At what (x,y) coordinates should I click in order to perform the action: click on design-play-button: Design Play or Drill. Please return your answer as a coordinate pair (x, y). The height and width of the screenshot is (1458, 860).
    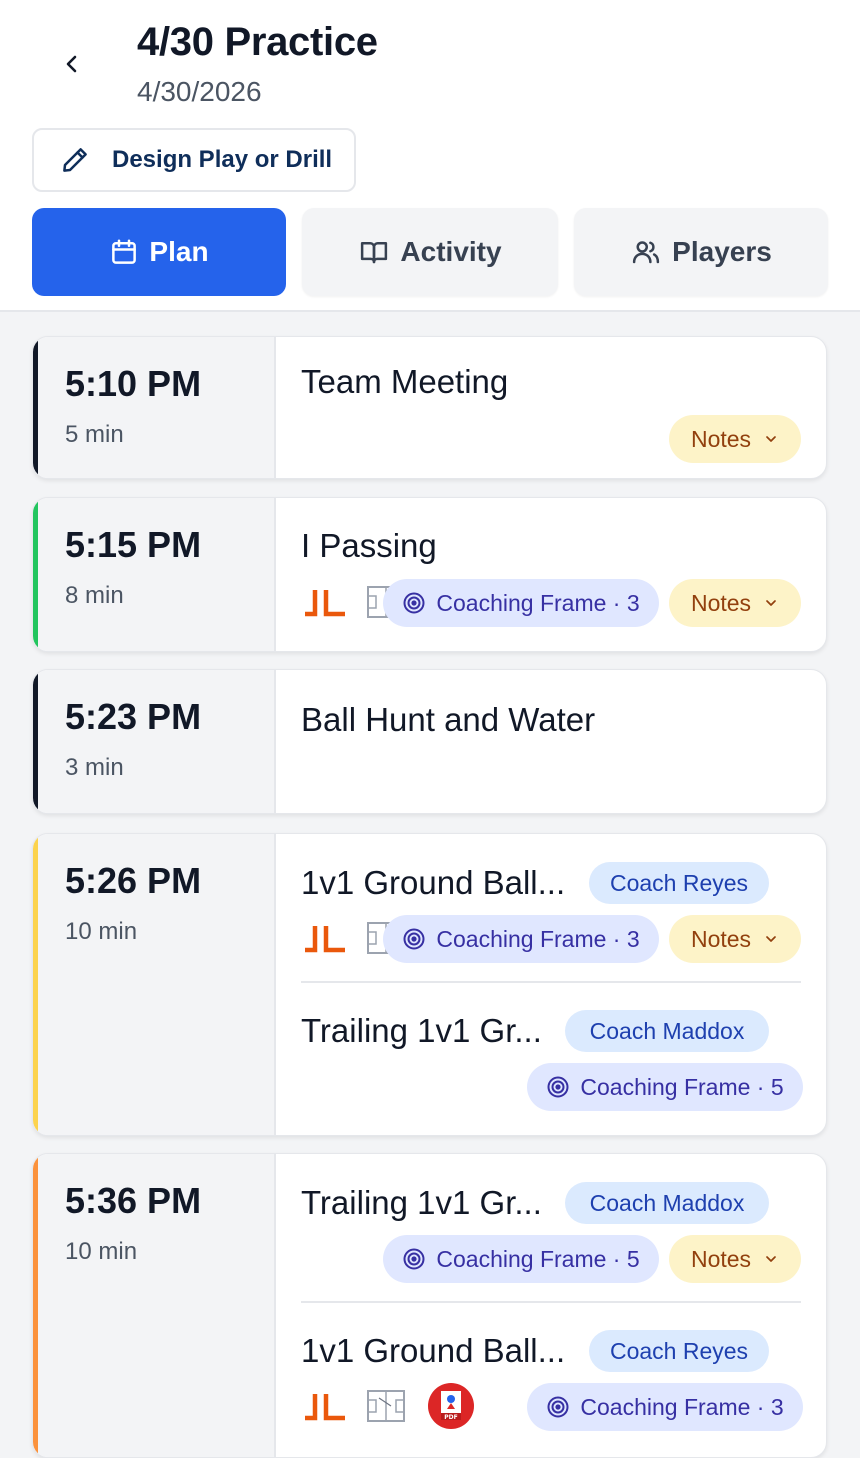
    Looking at the image, I should click on (194, 160).